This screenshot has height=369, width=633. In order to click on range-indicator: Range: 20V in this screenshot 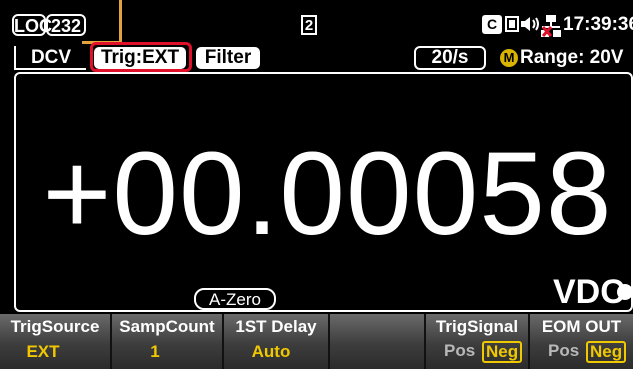, I will do `click(571, 58)`.